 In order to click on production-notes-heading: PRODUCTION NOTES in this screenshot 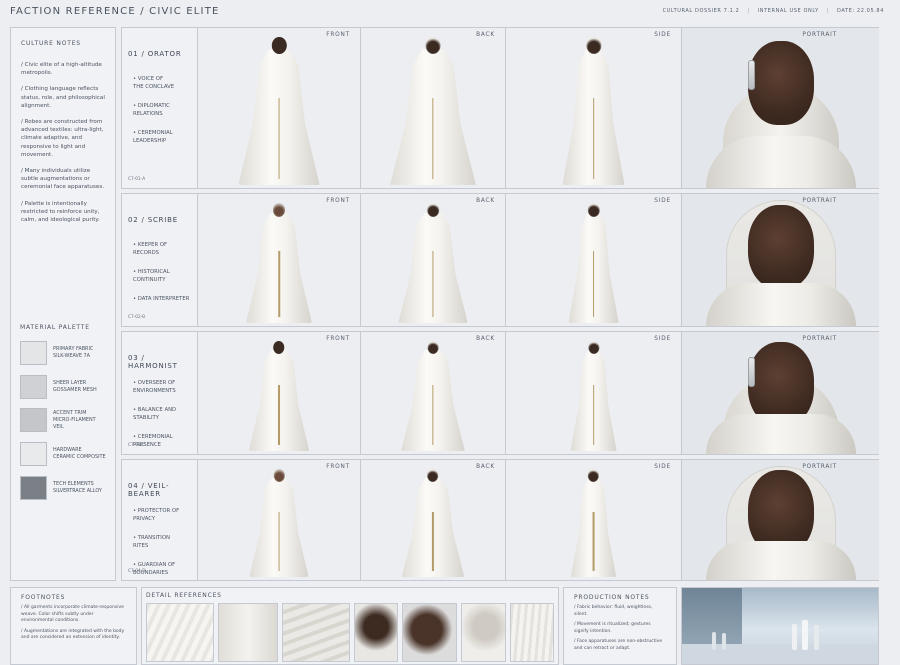, I will do `click(612, 597)`.